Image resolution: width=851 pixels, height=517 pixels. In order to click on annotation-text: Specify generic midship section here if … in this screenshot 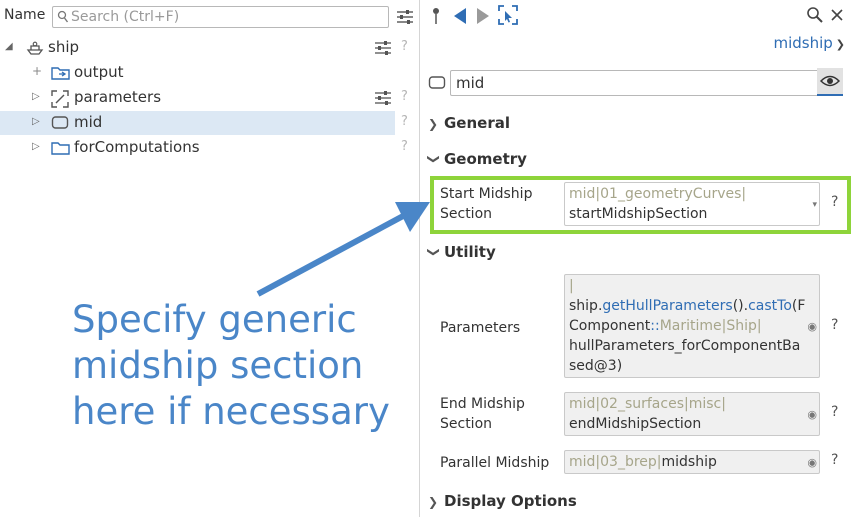, I will do `click(231, 365)`.